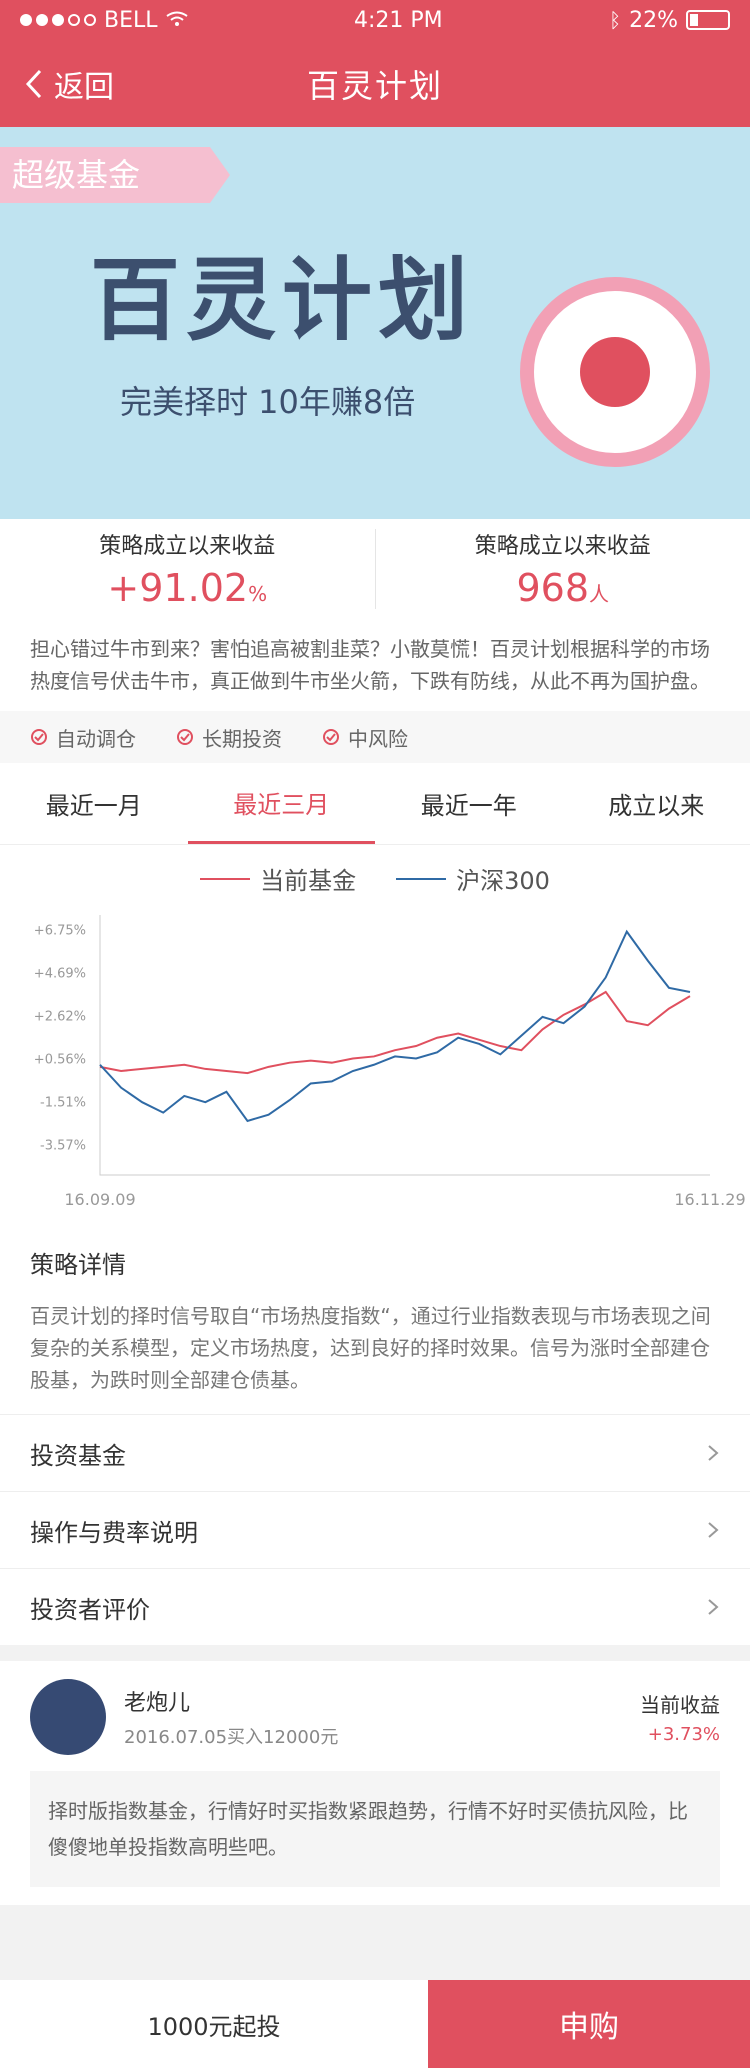  I want to click on status-bar: BELL 4:21 PM ᛒ 22%, so click(375, 20).